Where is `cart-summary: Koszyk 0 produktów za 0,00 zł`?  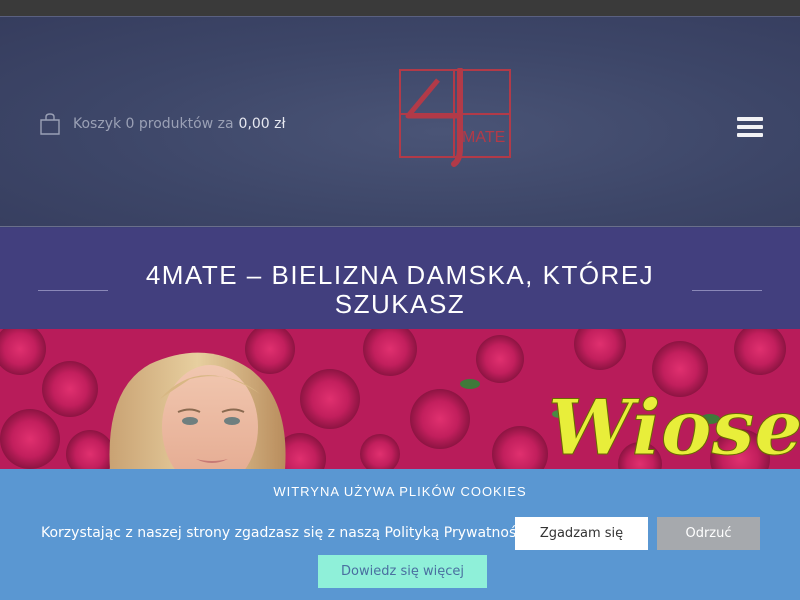 cart-summary: Koszyk 0 produktów za 0,00 zł is located at coordinates (163, 124).